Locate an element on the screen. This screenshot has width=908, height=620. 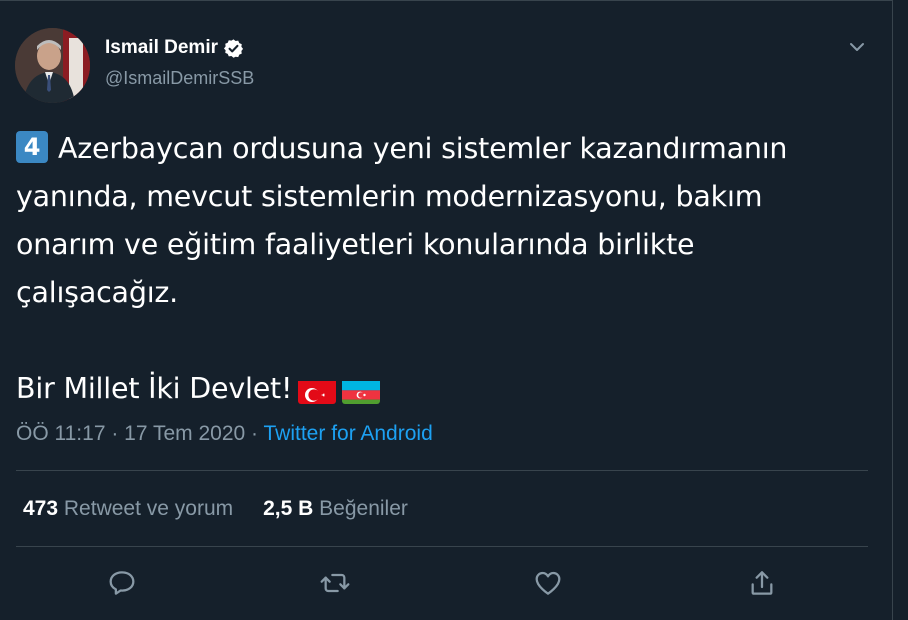
author-name-row: Ismail Demir is located at coordinates (174, 48).